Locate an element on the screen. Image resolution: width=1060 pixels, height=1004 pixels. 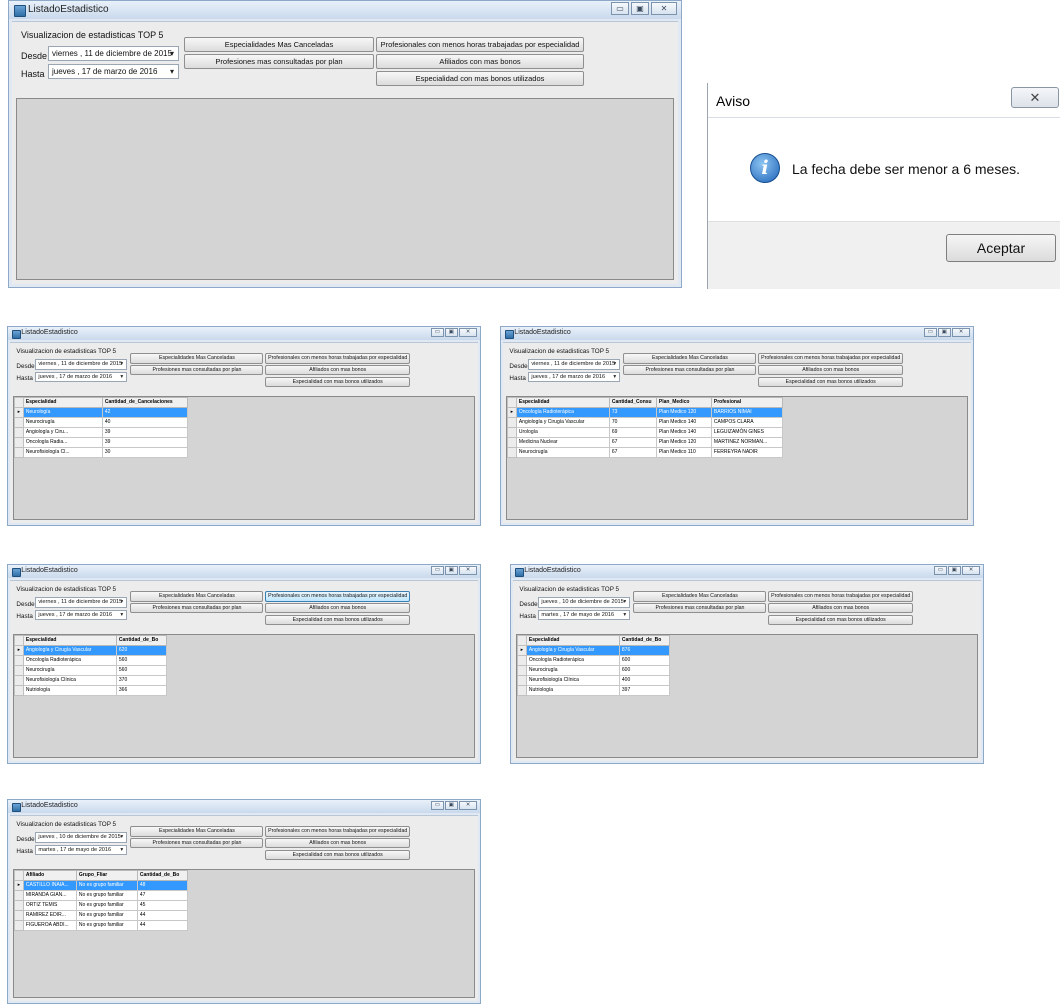
table-cell: LEGUIZAMÓN GINES is located at coordinates (746, 432).